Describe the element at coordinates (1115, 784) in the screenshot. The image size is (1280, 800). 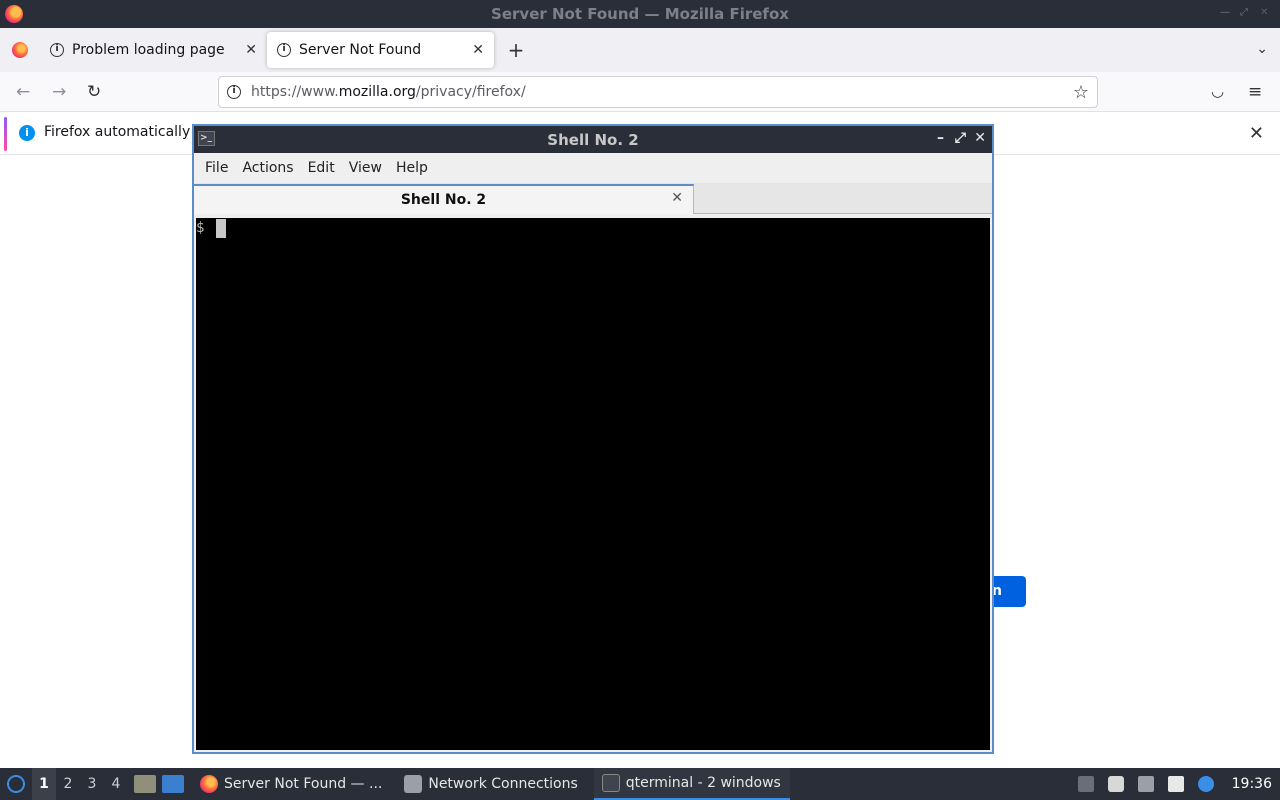
I see `volume-icon` at that location.